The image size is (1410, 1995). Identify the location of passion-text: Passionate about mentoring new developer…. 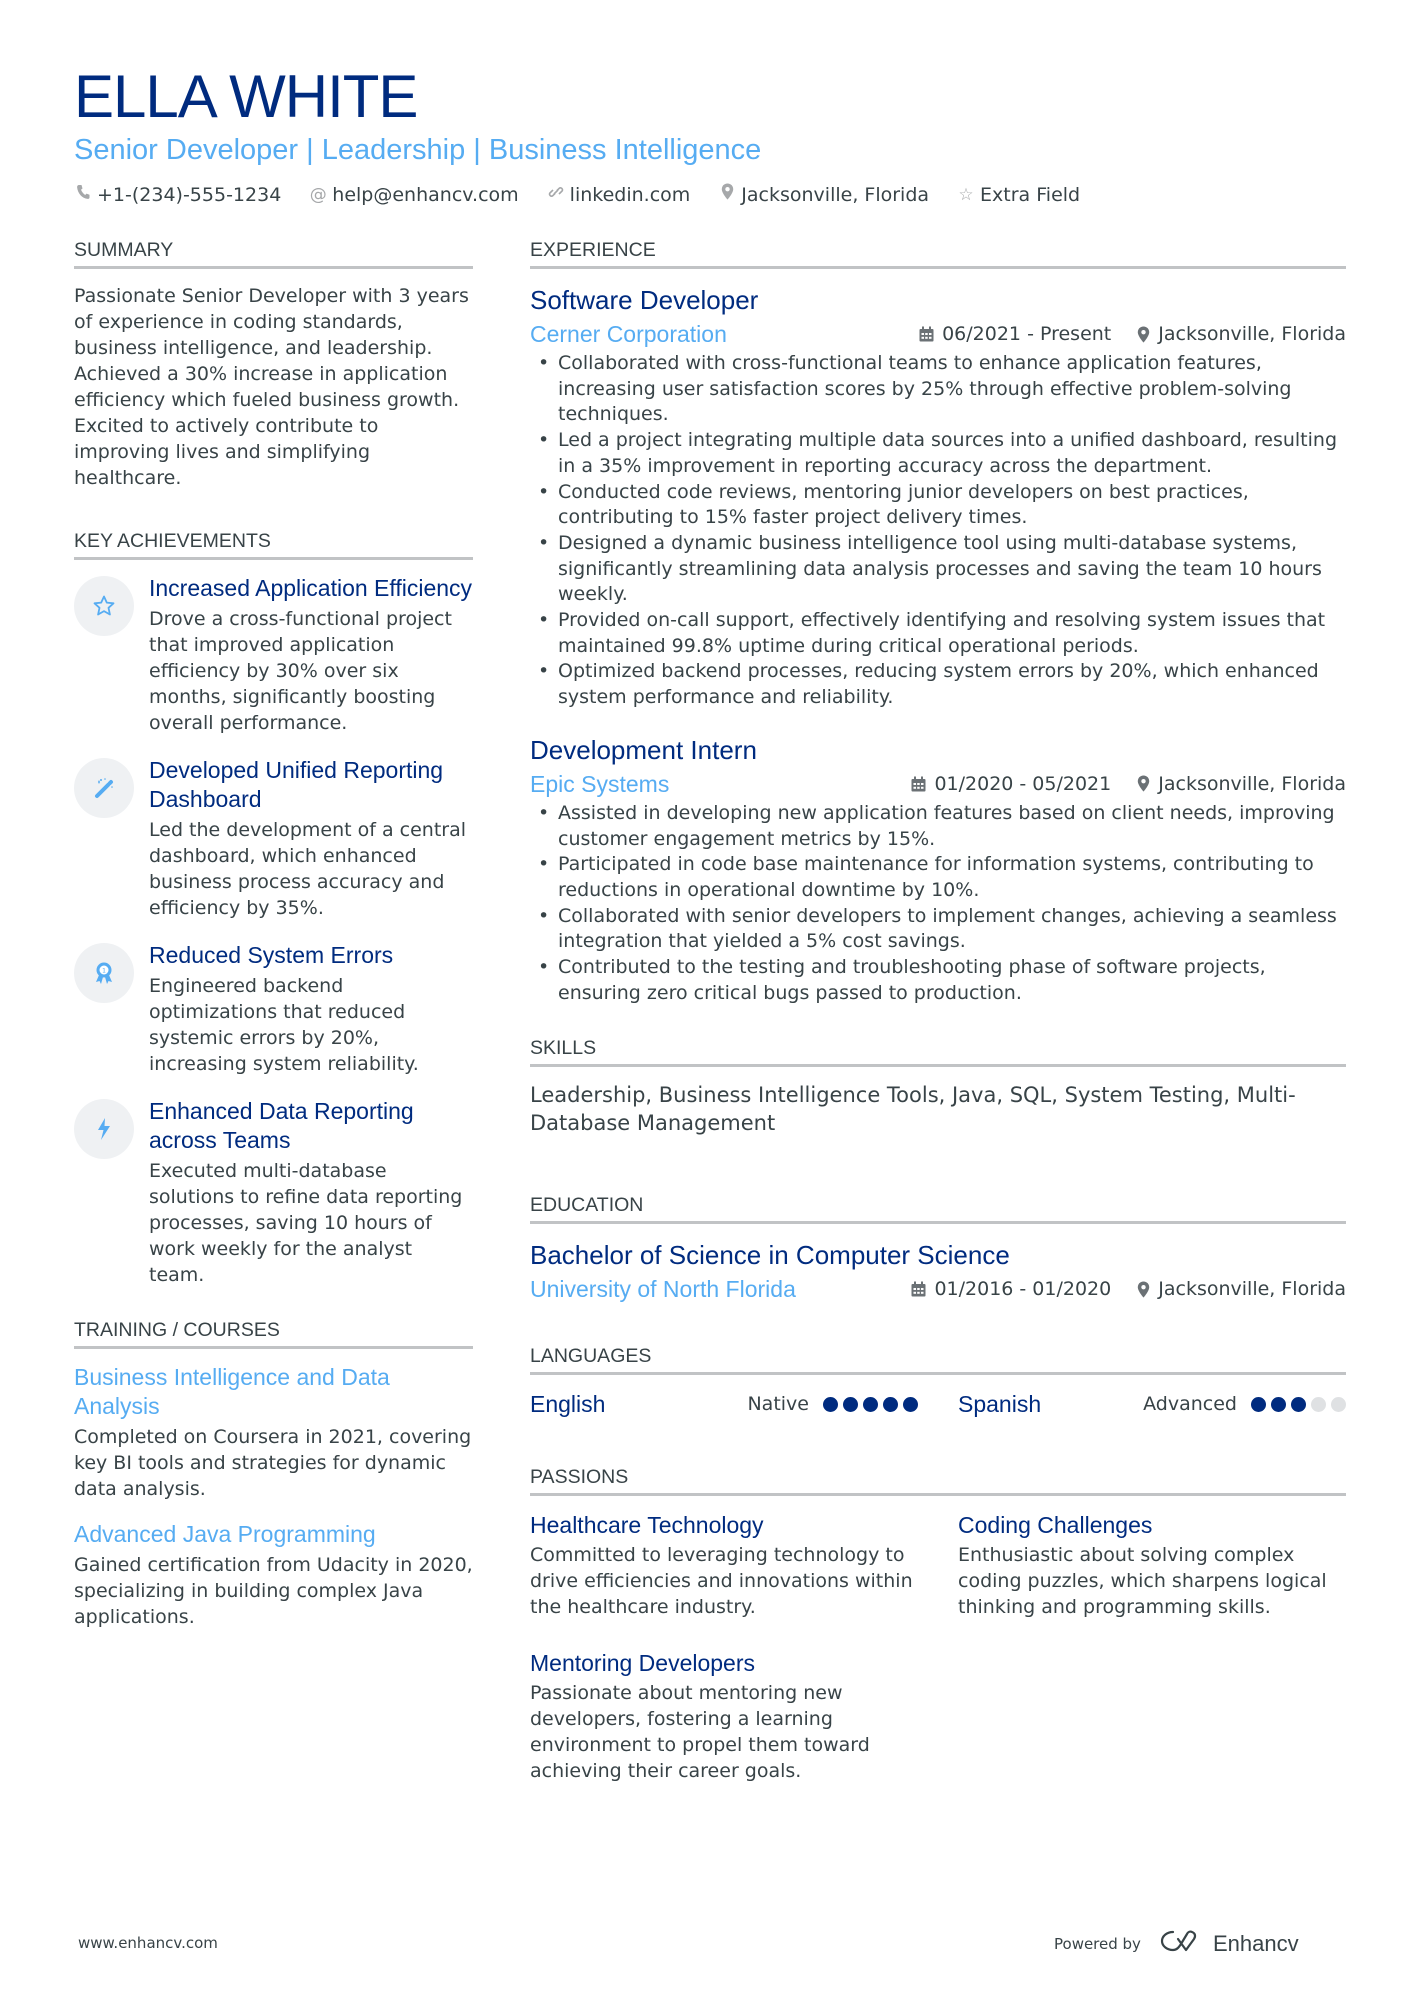
(700, 1732).